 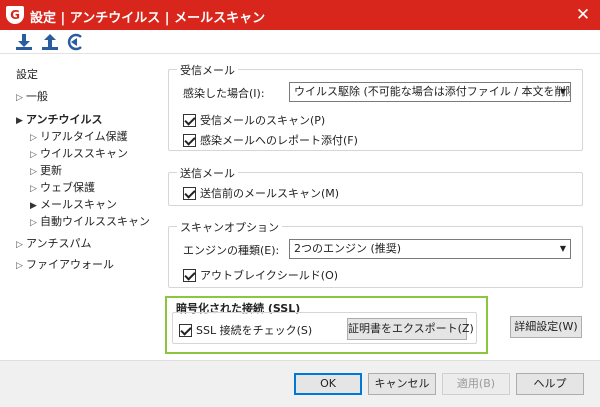 I want to click on scan-before-send-checkbox: 送信前のメールスキャン(M), so click(x=261, y=193).